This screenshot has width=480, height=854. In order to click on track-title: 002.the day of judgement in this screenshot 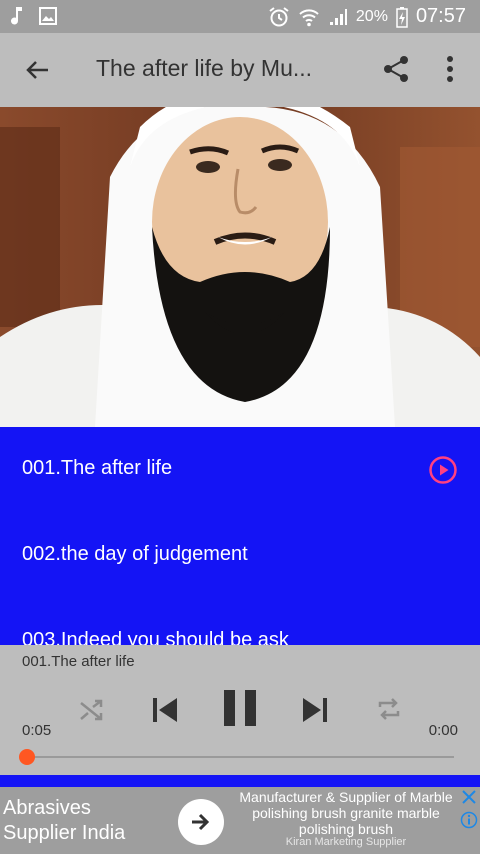, I will do `click(135, 554)`.